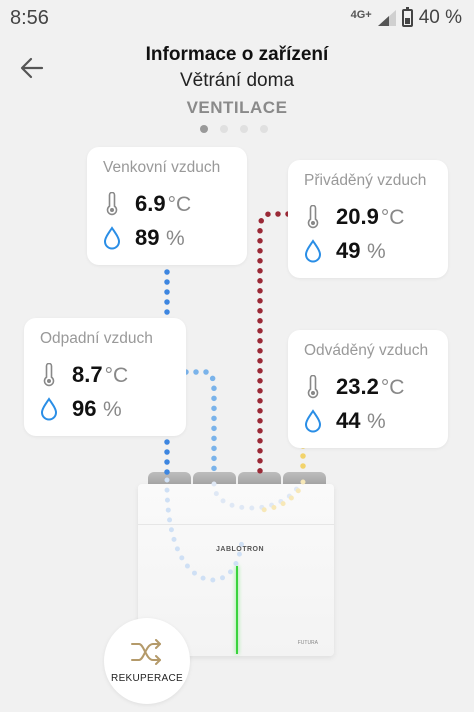  Describe the element at coordinates (87, 374) in the screenshot. I see `extract-temperature-value: 8.7` at that location.